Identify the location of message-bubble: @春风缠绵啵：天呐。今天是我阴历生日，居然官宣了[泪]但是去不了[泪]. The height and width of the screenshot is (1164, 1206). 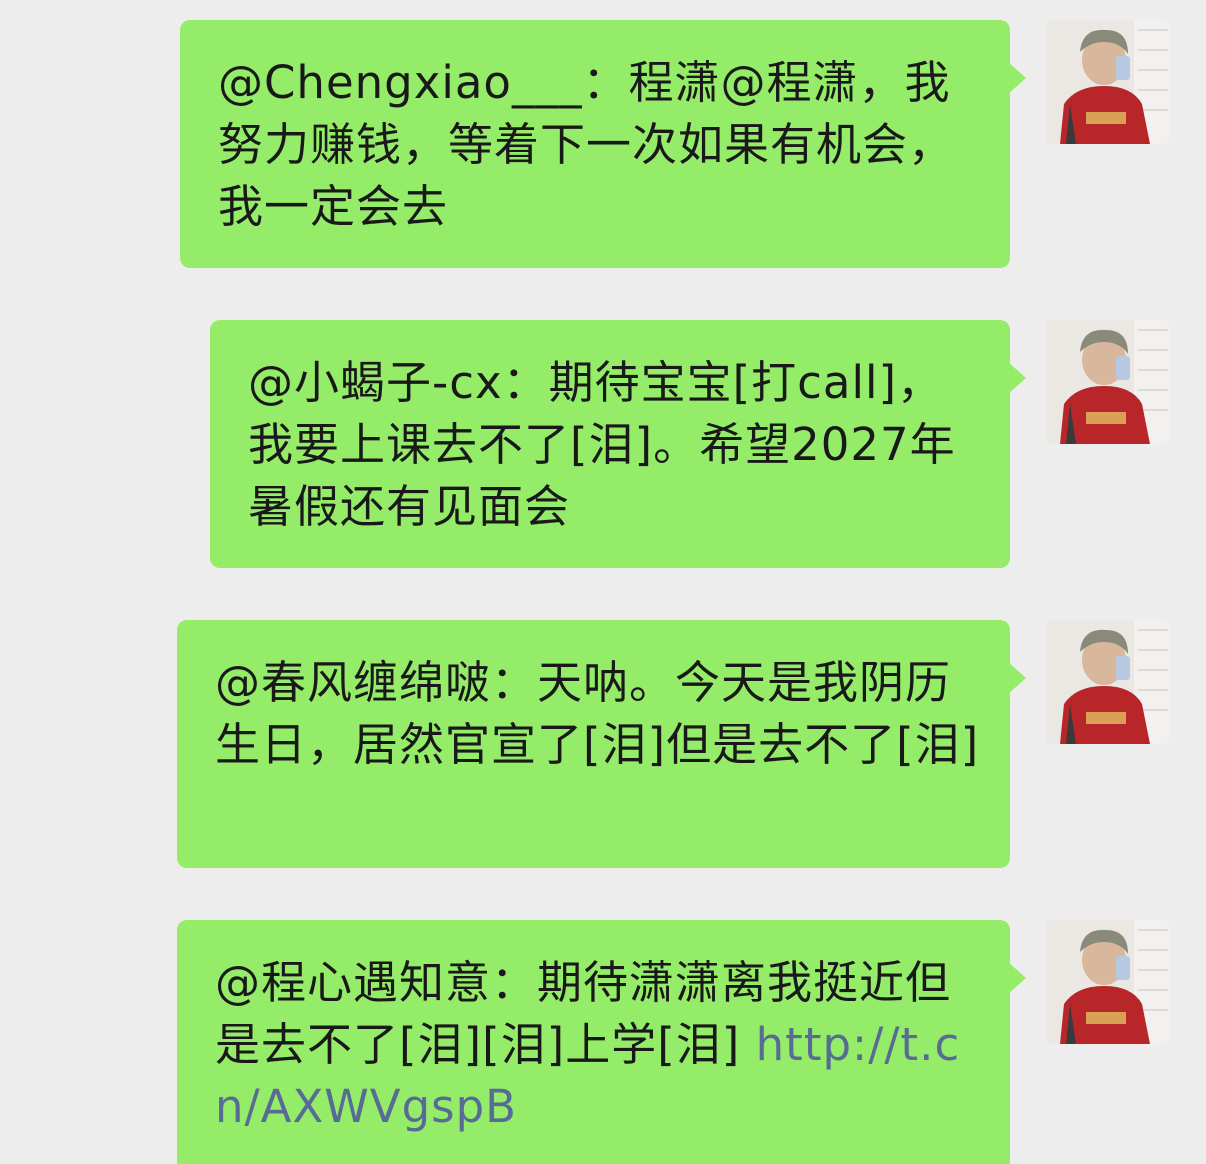
(601, 744).